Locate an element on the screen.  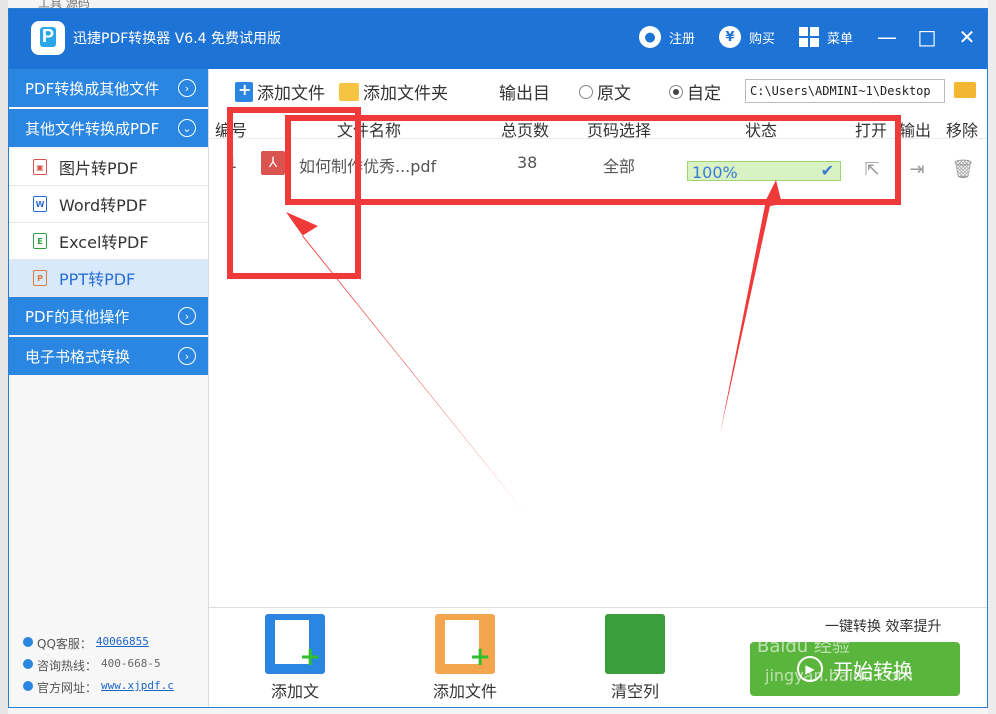
buy-button: ¥ 购买 is located at coordinates (747, 37).